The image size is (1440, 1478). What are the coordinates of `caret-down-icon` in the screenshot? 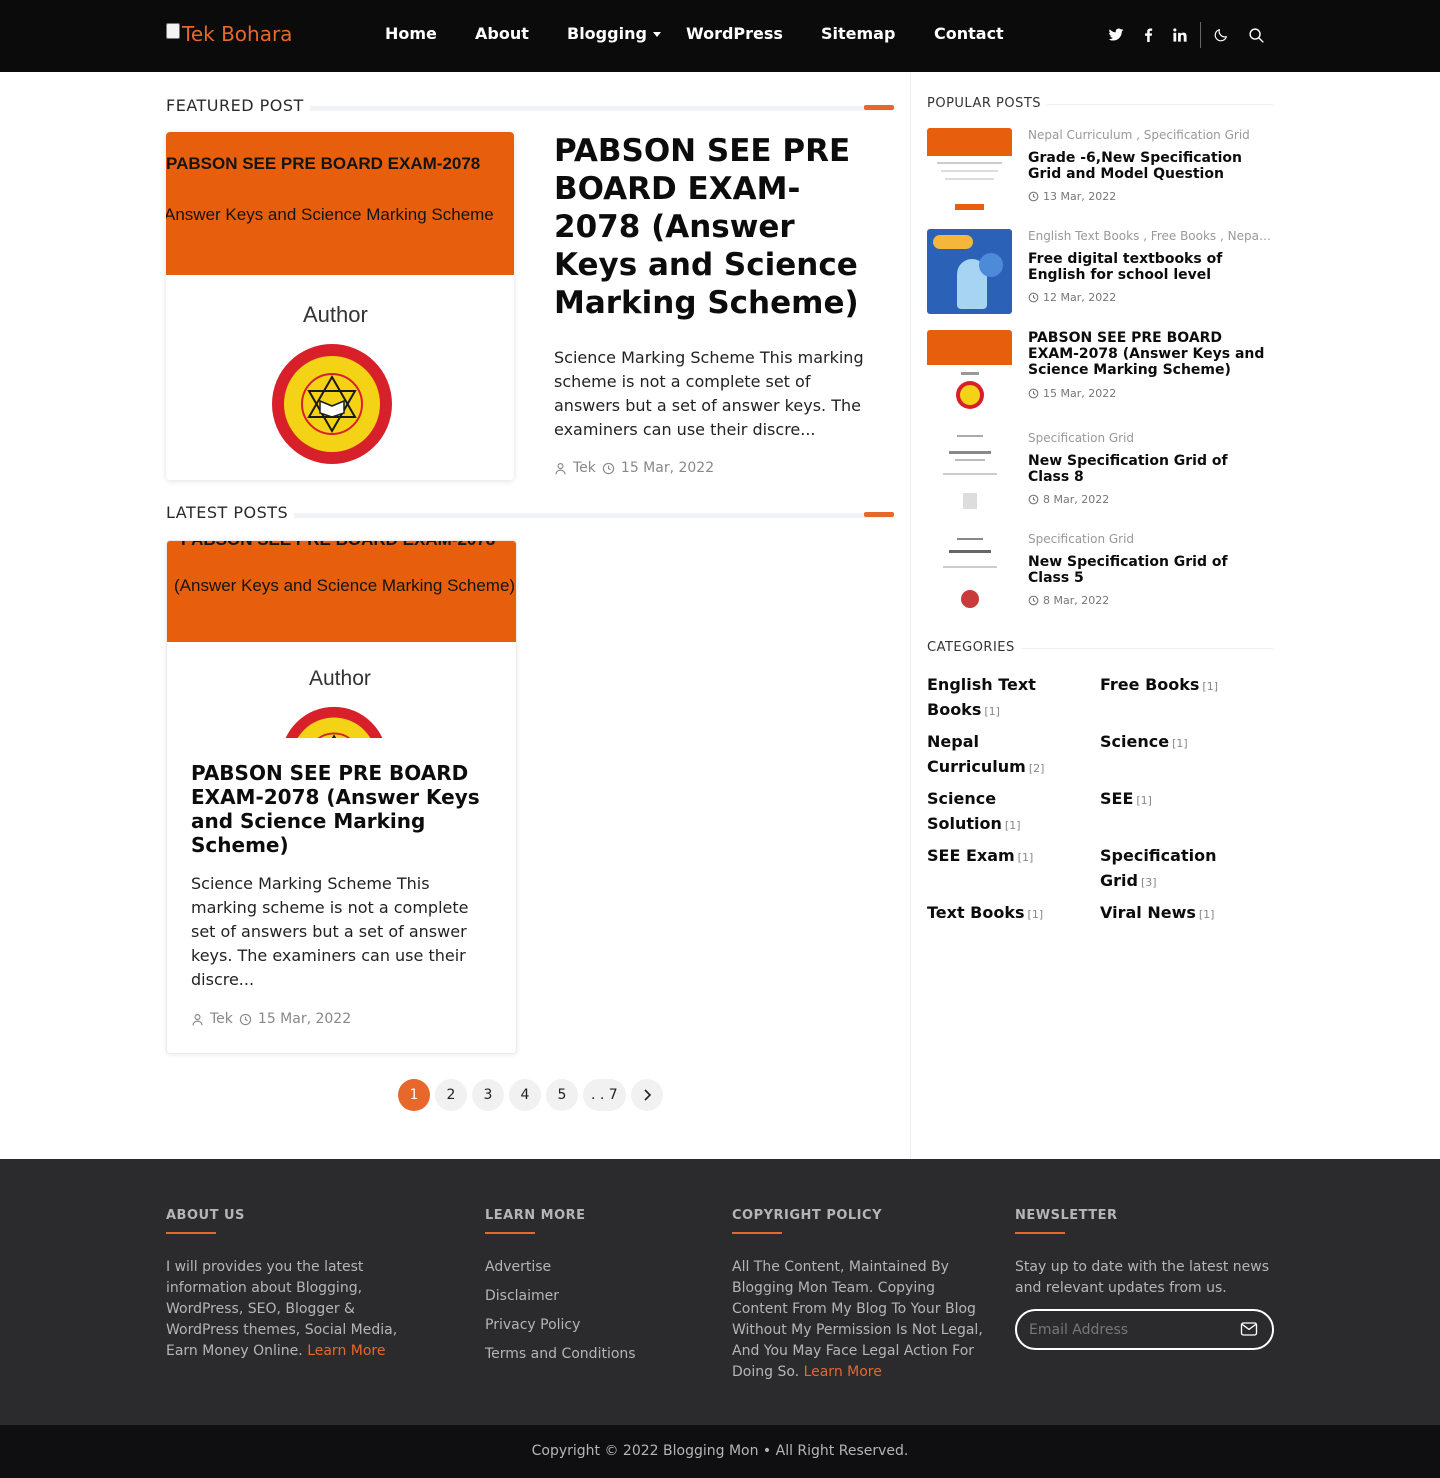 It's located at (656, 34).